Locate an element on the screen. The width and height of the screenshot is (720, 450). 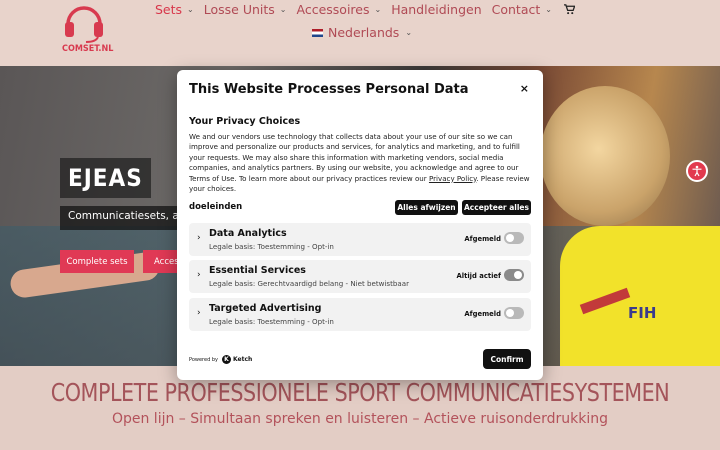
accept-all-button: Accepteer alles is located at coordinates (496, 207).